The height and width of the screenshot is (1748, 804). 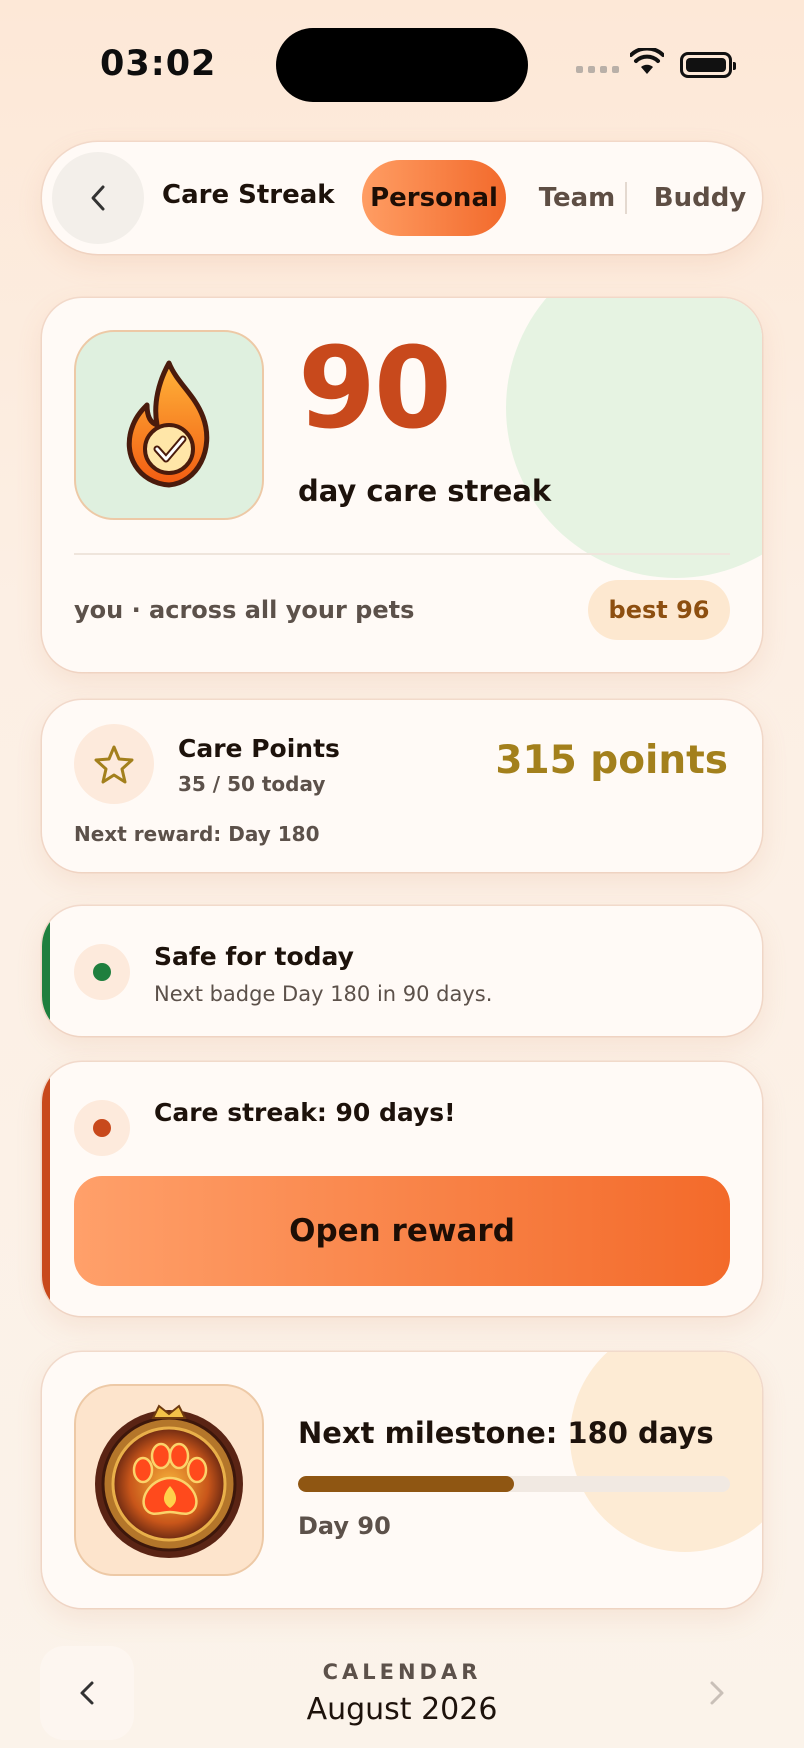 I want to click on star-icon-wrap, so click(x=114, y=764).